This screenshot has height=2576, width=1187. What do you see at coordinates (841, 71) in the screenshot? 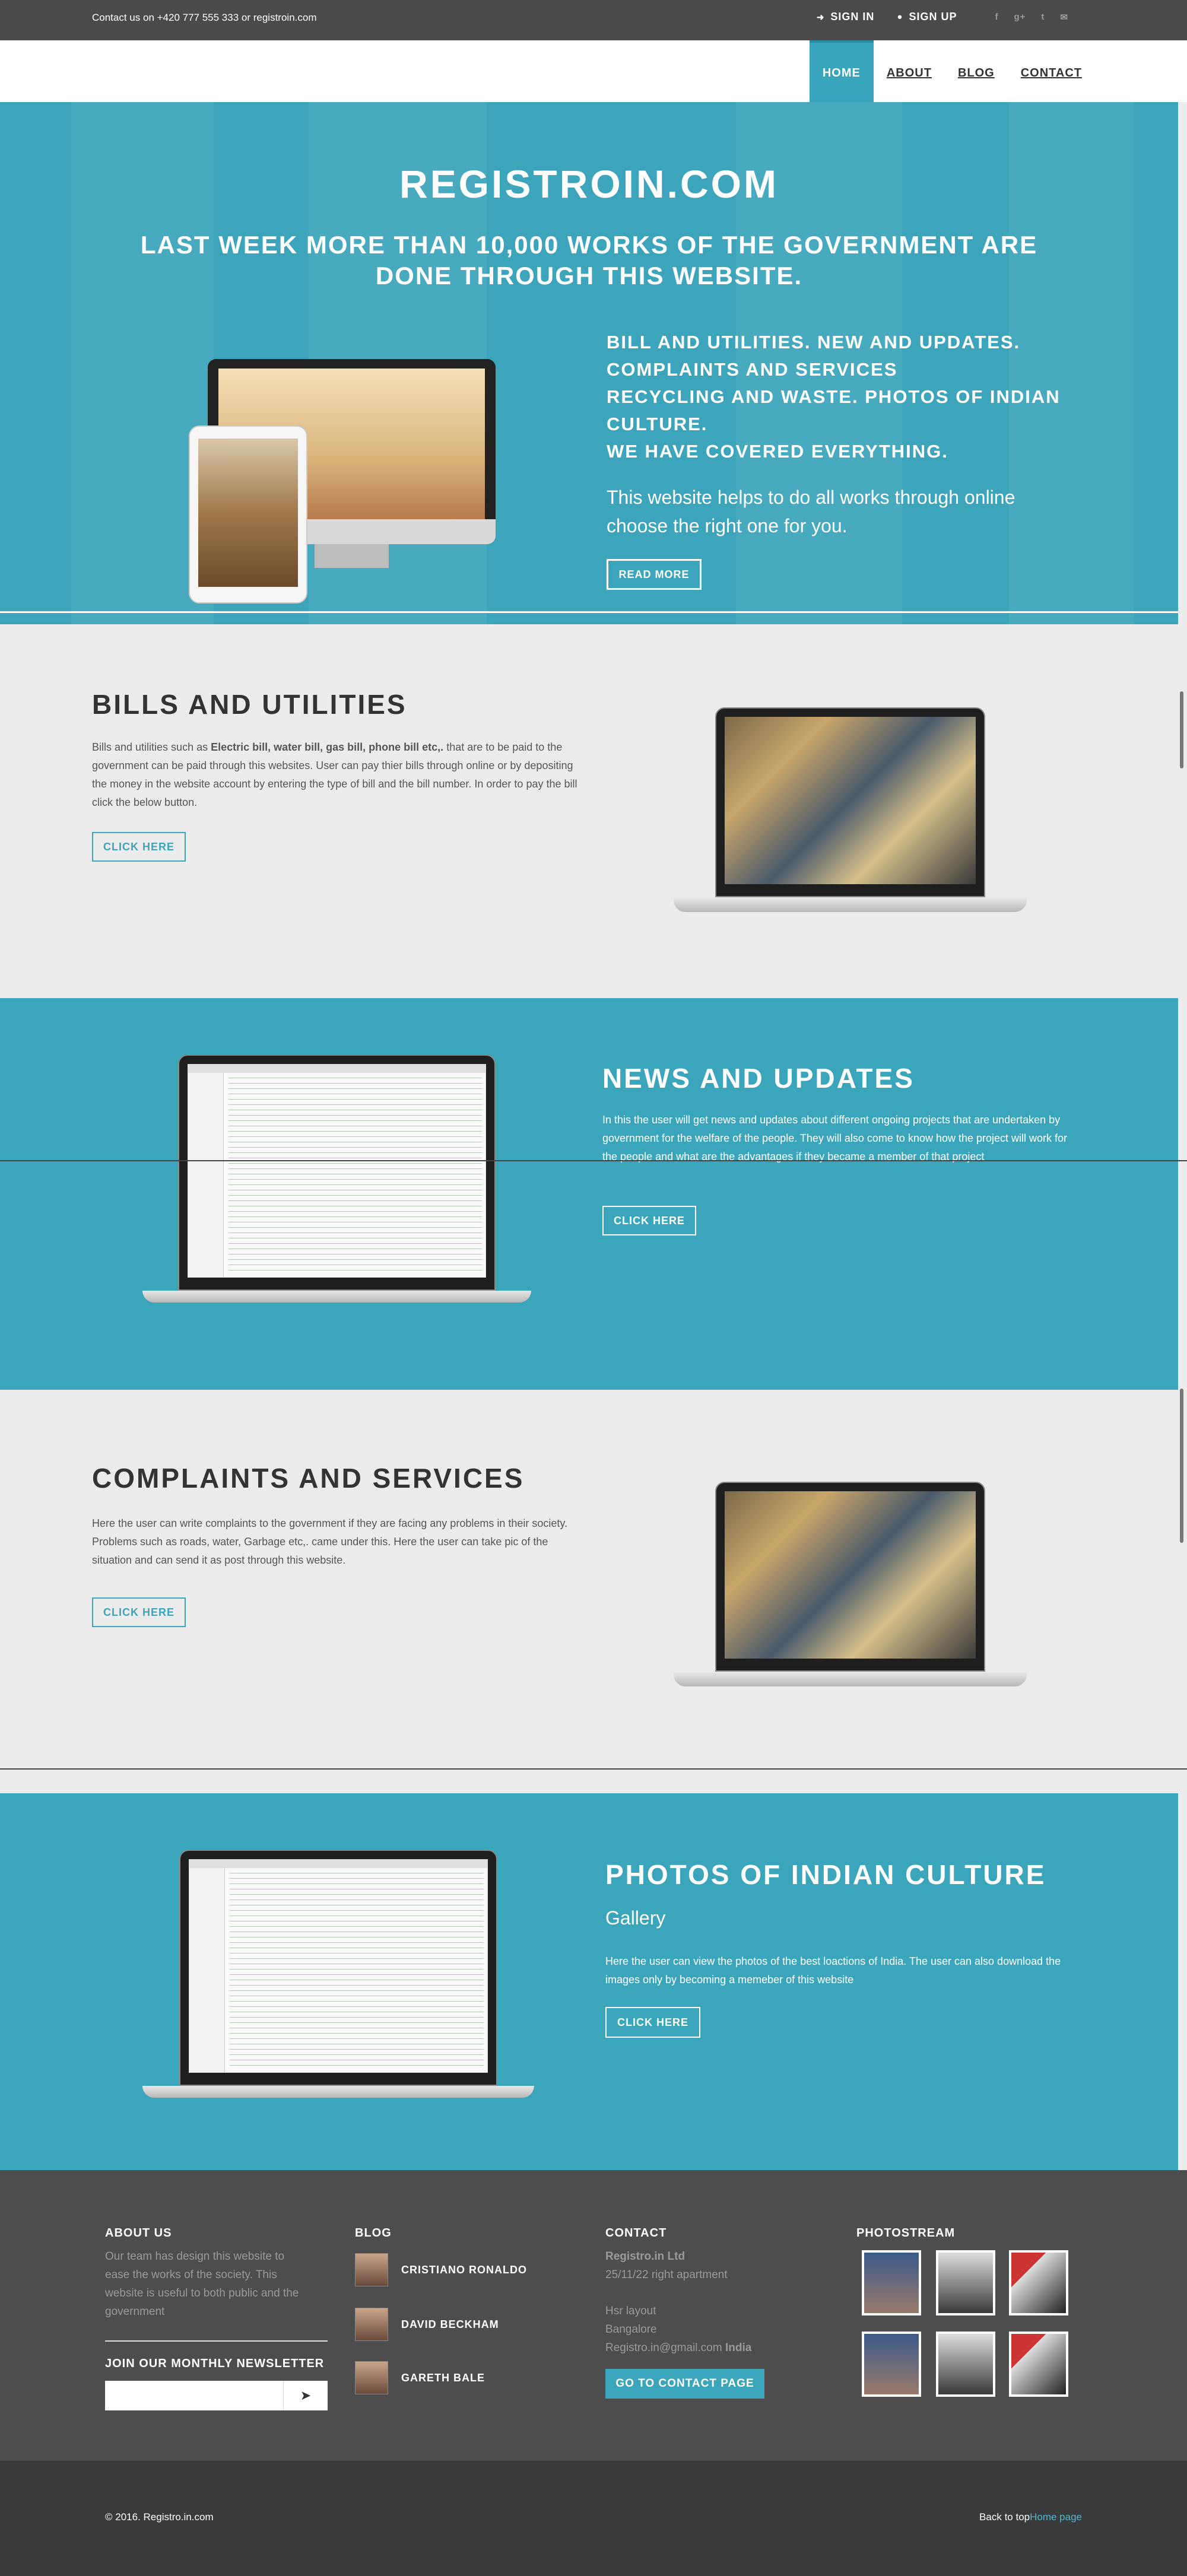
I see `nav-item-home: HOME` at bounding box center [841, 71].